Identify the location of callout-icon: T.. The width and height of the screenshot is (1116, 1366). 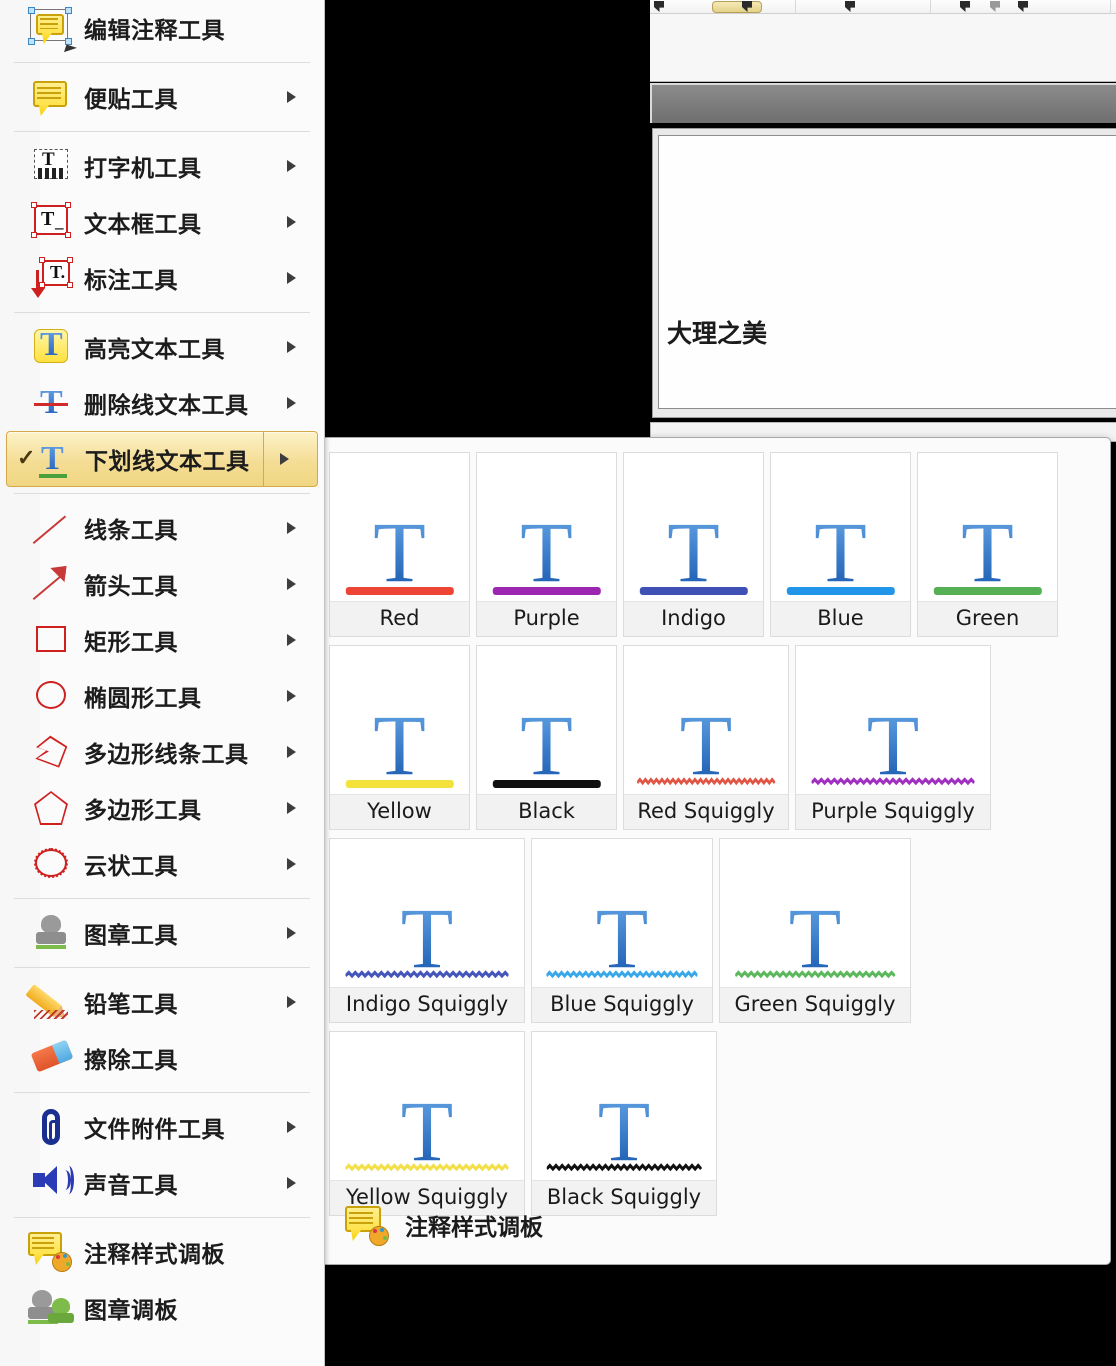
(51, 278).